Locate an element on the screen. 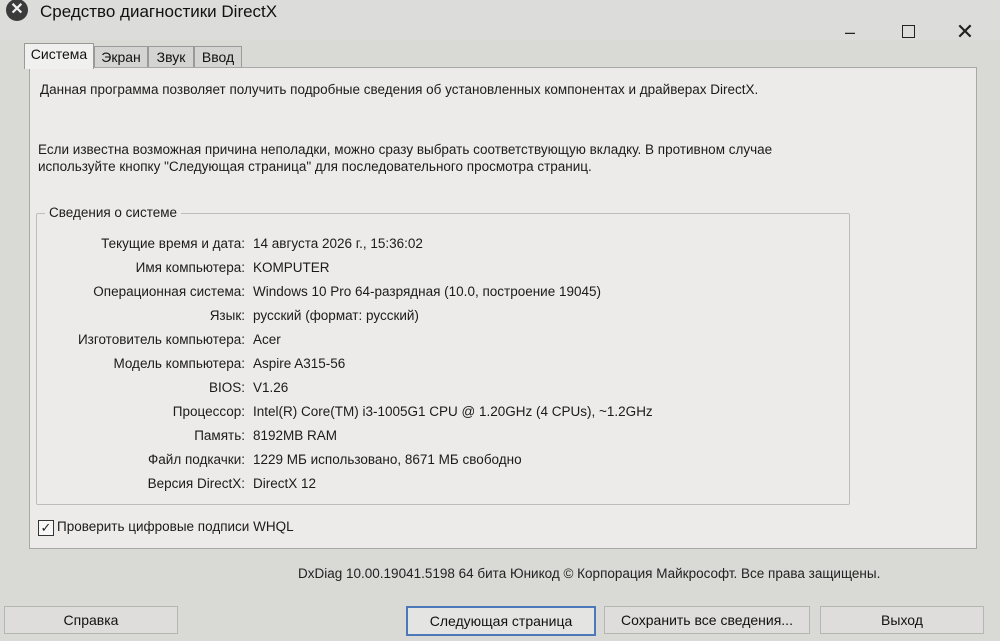  tab-sound: Звук is located at coordinates (171, 57).